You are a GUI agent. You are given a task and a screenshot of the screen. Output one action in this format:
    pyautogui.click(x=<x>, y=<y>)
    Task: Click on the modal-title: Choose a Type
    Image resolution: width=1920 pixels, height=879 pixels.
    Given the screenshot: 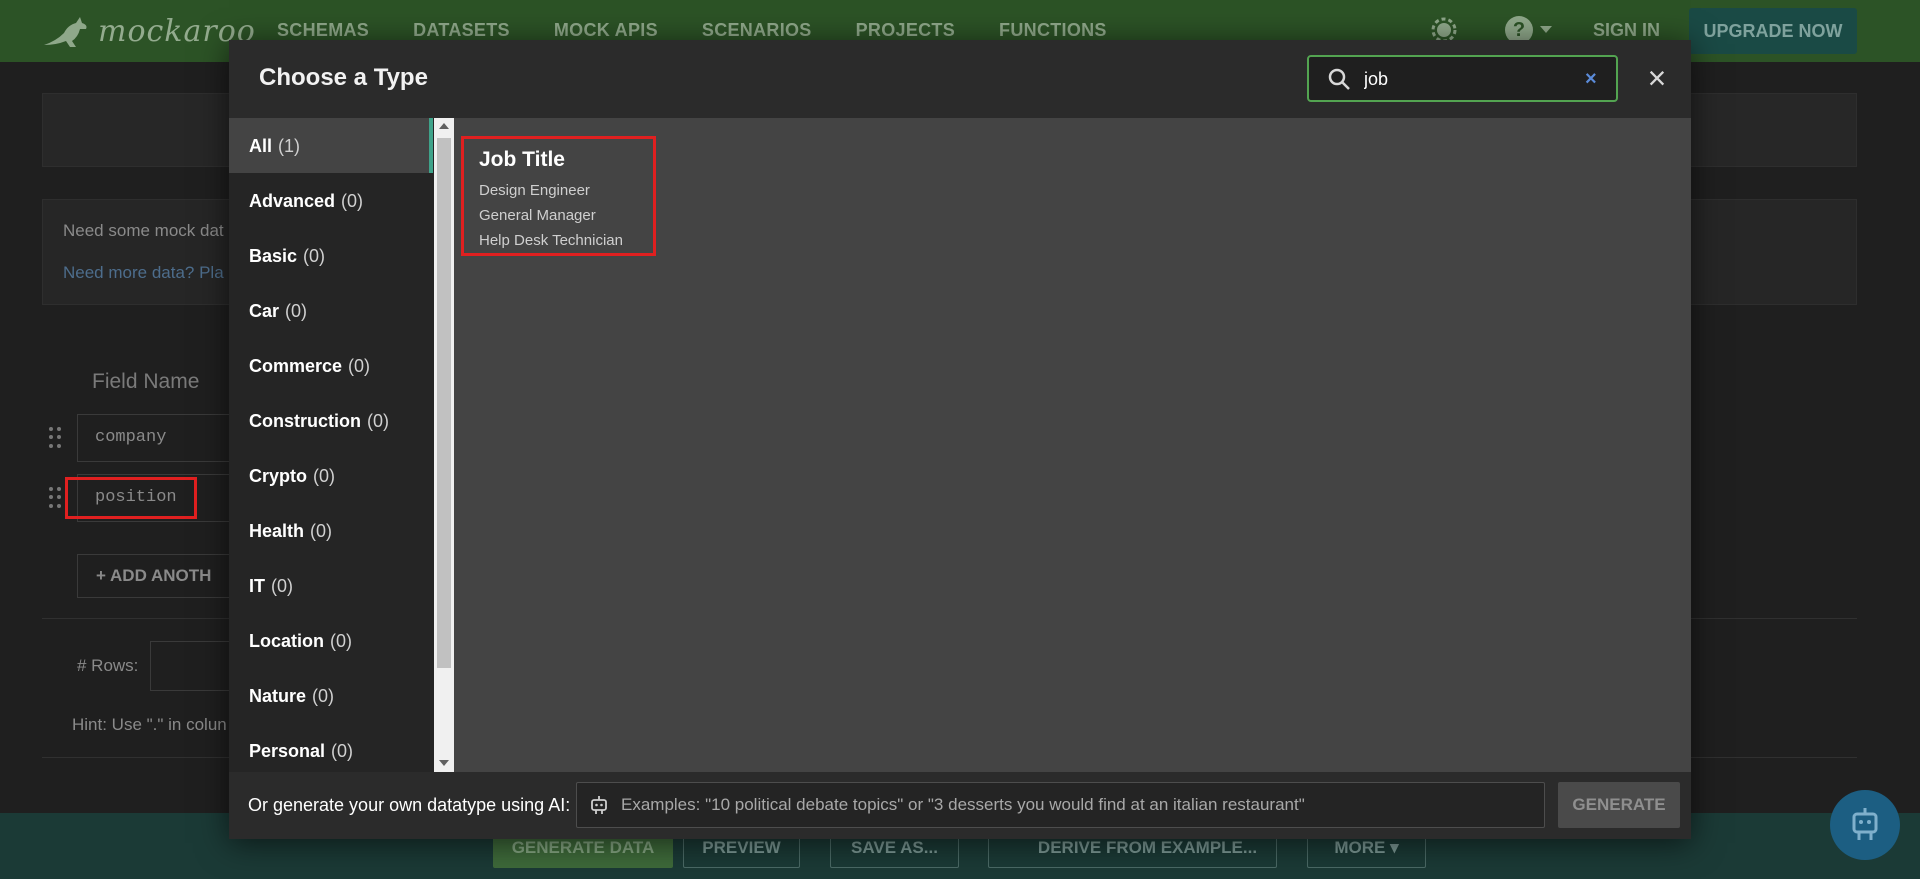 What is the action you would take?
    pyautogui.click(x=343, y=77)
    